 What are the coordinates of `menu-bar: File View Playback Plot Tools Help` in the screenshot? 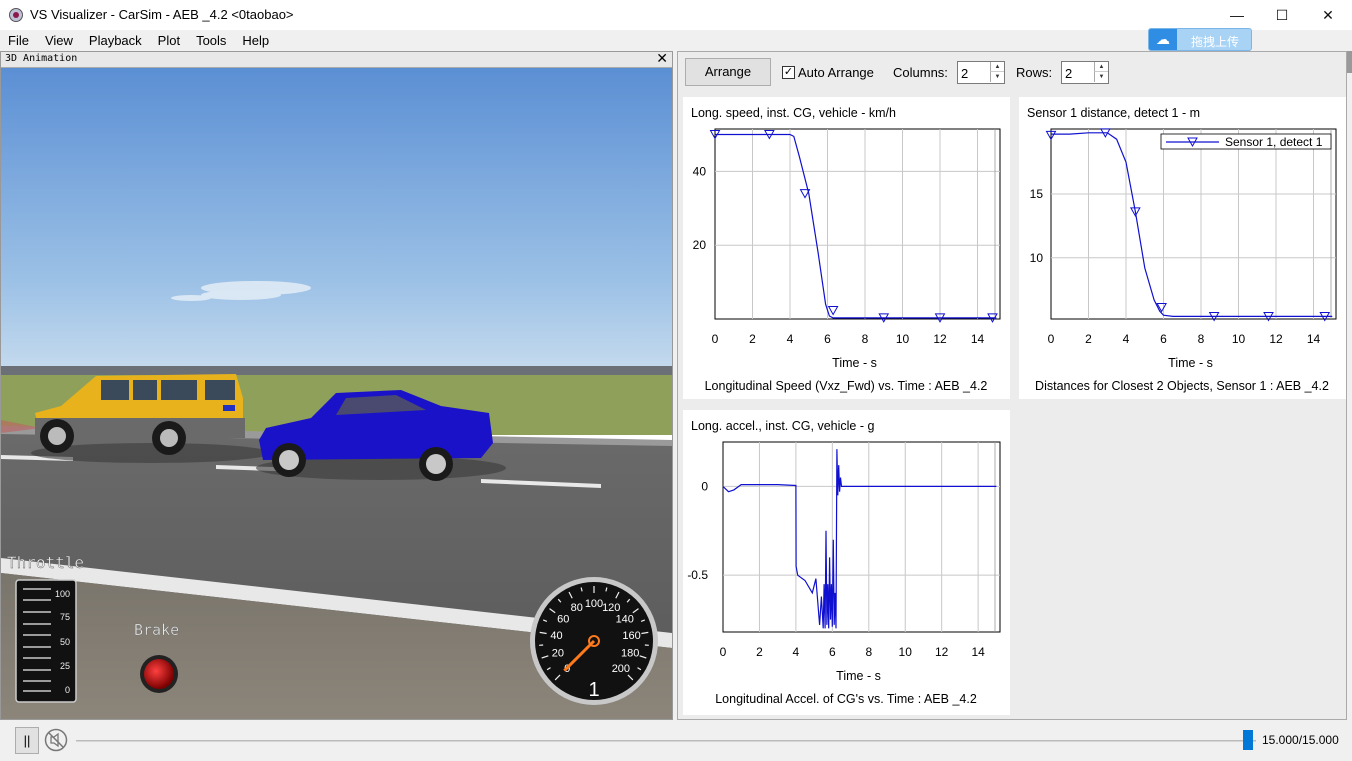 It's located at (570, 40).